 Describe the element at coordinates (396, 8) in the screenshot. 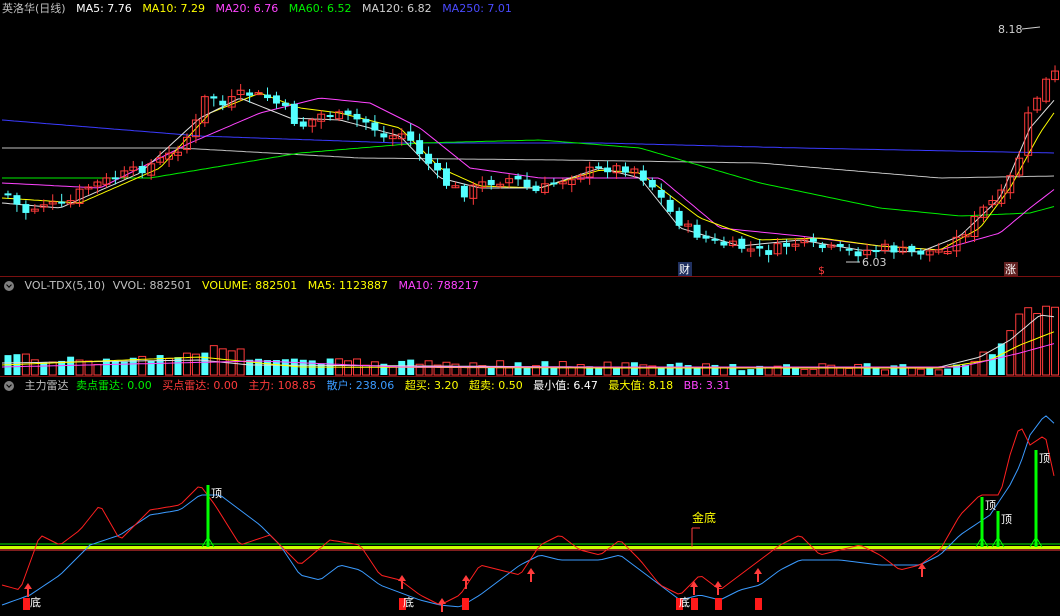

I see `ma120-label: MA120: 6.82` at that location.